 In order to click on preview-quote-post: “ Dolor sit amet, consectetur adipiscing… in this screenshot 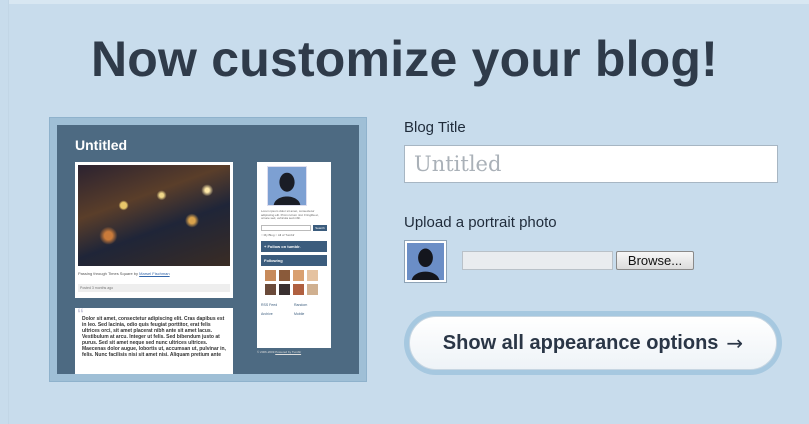, I will do `click(154, 339)`.